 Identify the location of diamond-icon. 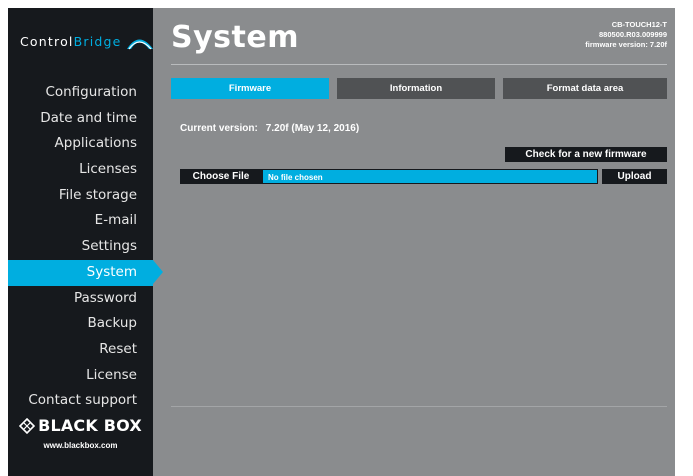
(27, 425).